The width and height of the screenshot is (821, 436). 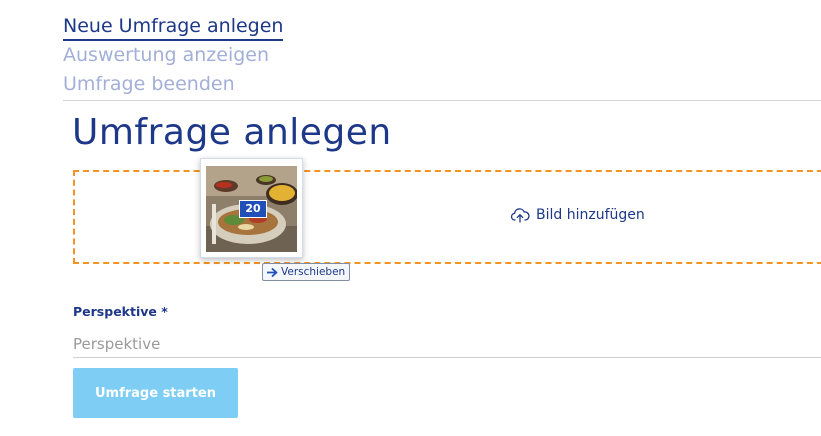 I want to click on perspective-label: Perspektive *, so click(x=120, y=311).